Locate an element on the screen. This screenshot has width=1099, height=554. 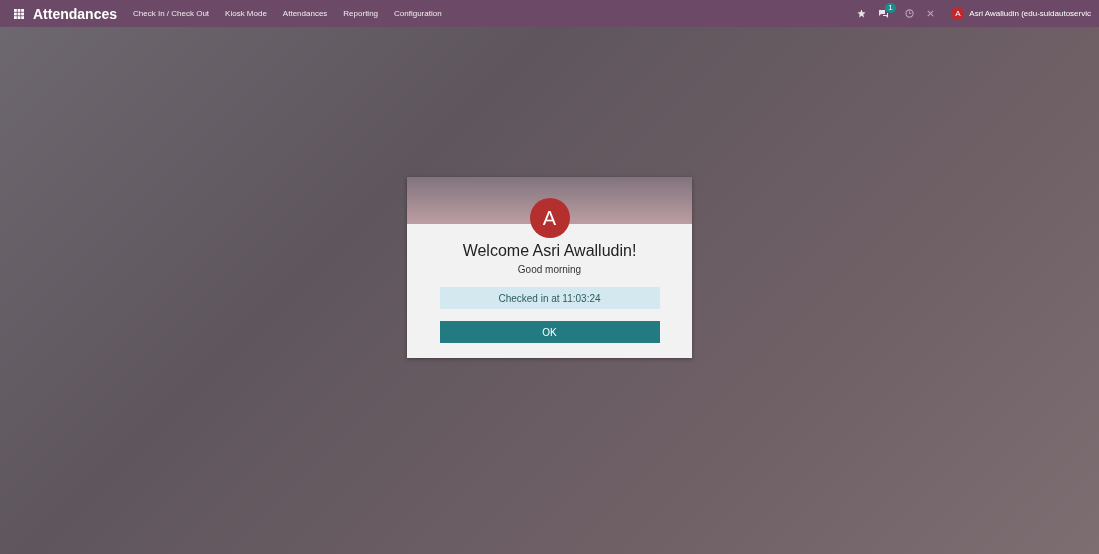
check-in-status: Checked in at 11:03:24 is located at coordinates (549, 298).